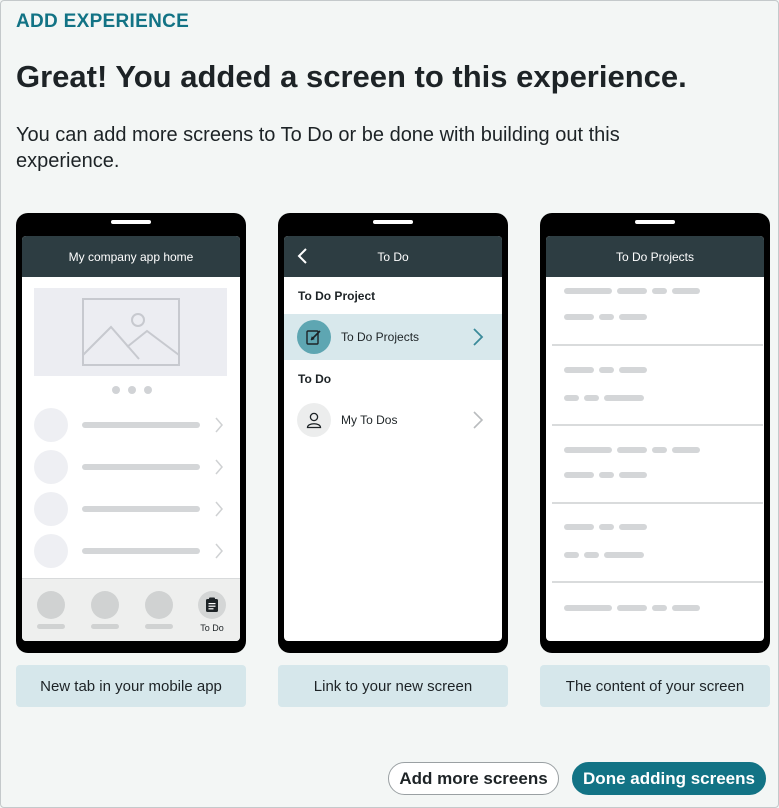  What do you see at coordinates (315, 379) in the screenshot?
I see `section-heading: To Do` at bounding box center [315, 379].